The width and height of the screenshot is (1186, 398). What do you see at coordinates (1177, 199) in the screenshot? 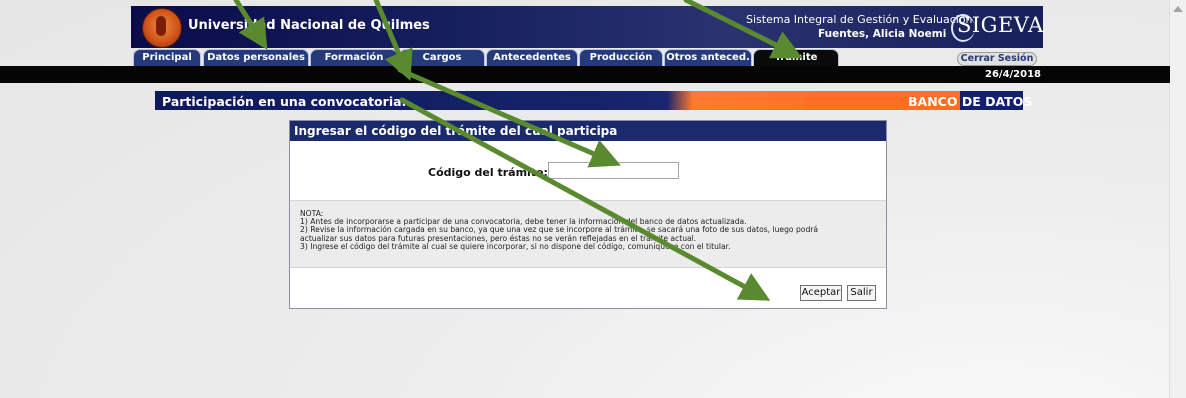
I see `vertical-scrollbar` at bounding box center [1177, 199].